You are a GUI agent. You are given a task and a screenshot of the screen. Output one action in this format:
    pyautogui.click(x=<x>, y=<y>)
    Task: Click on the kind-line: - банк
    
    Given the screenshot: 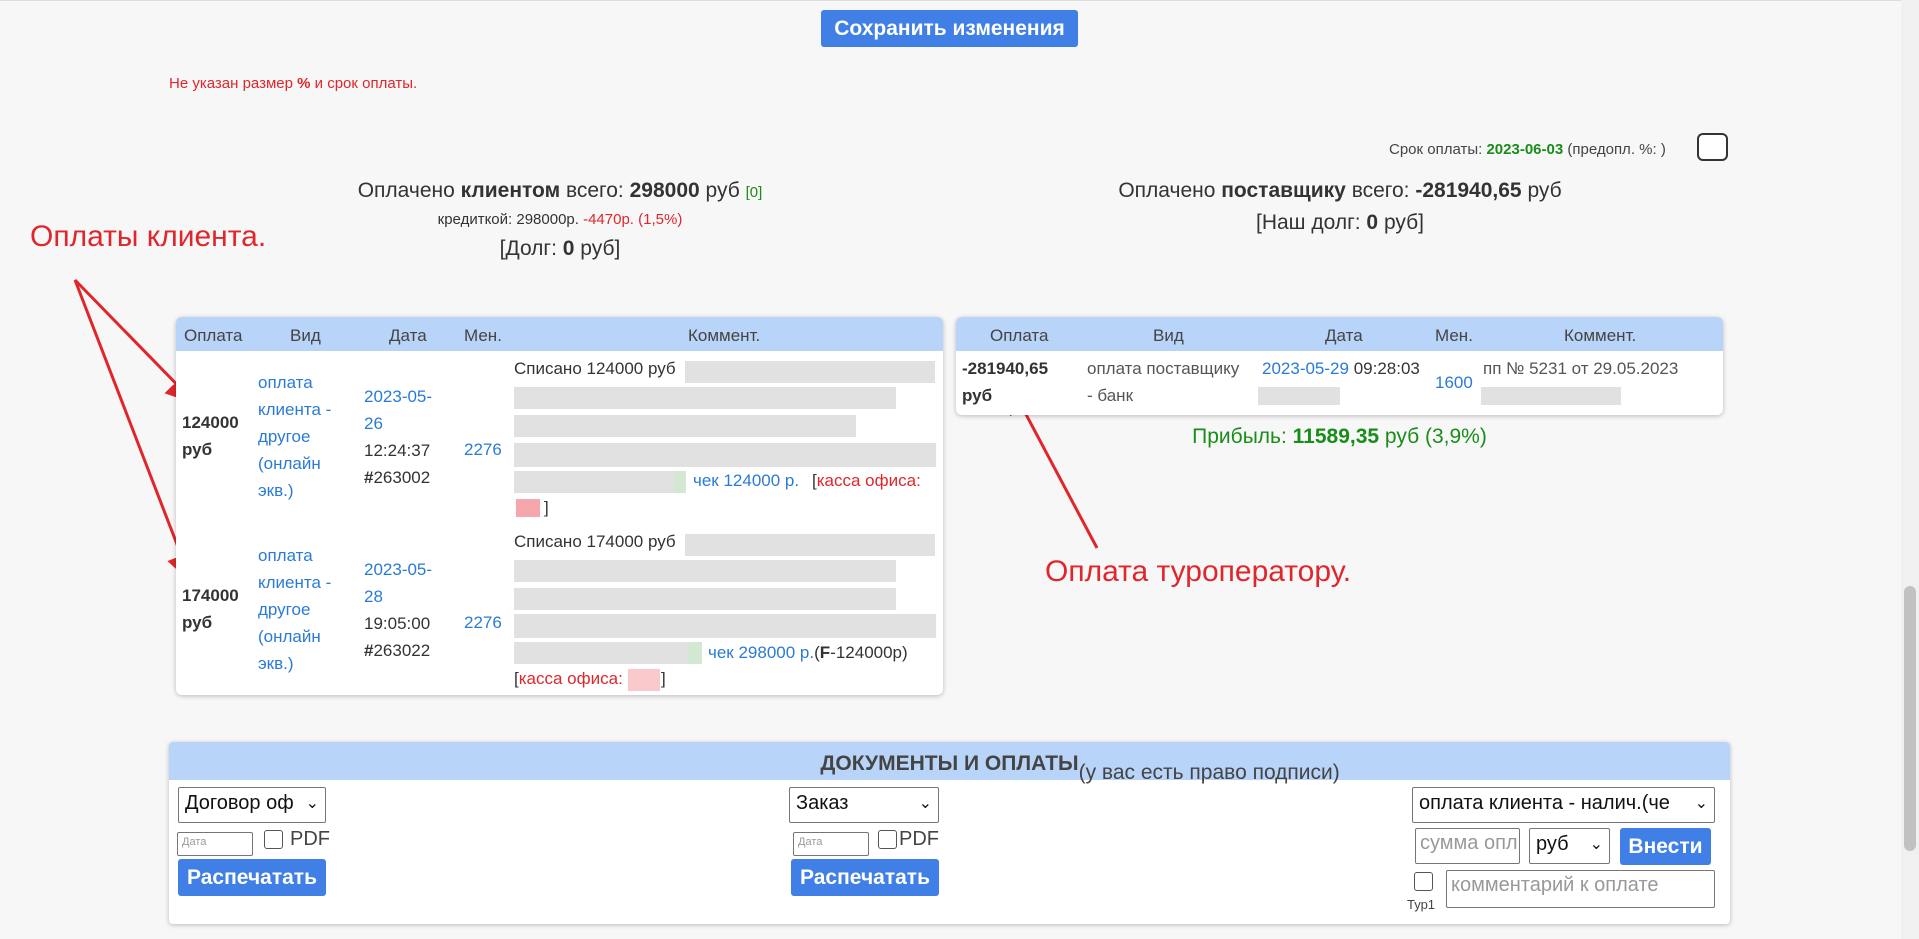 What is the action you would take?
    pyautogui.click(x=1110, y=395)
    